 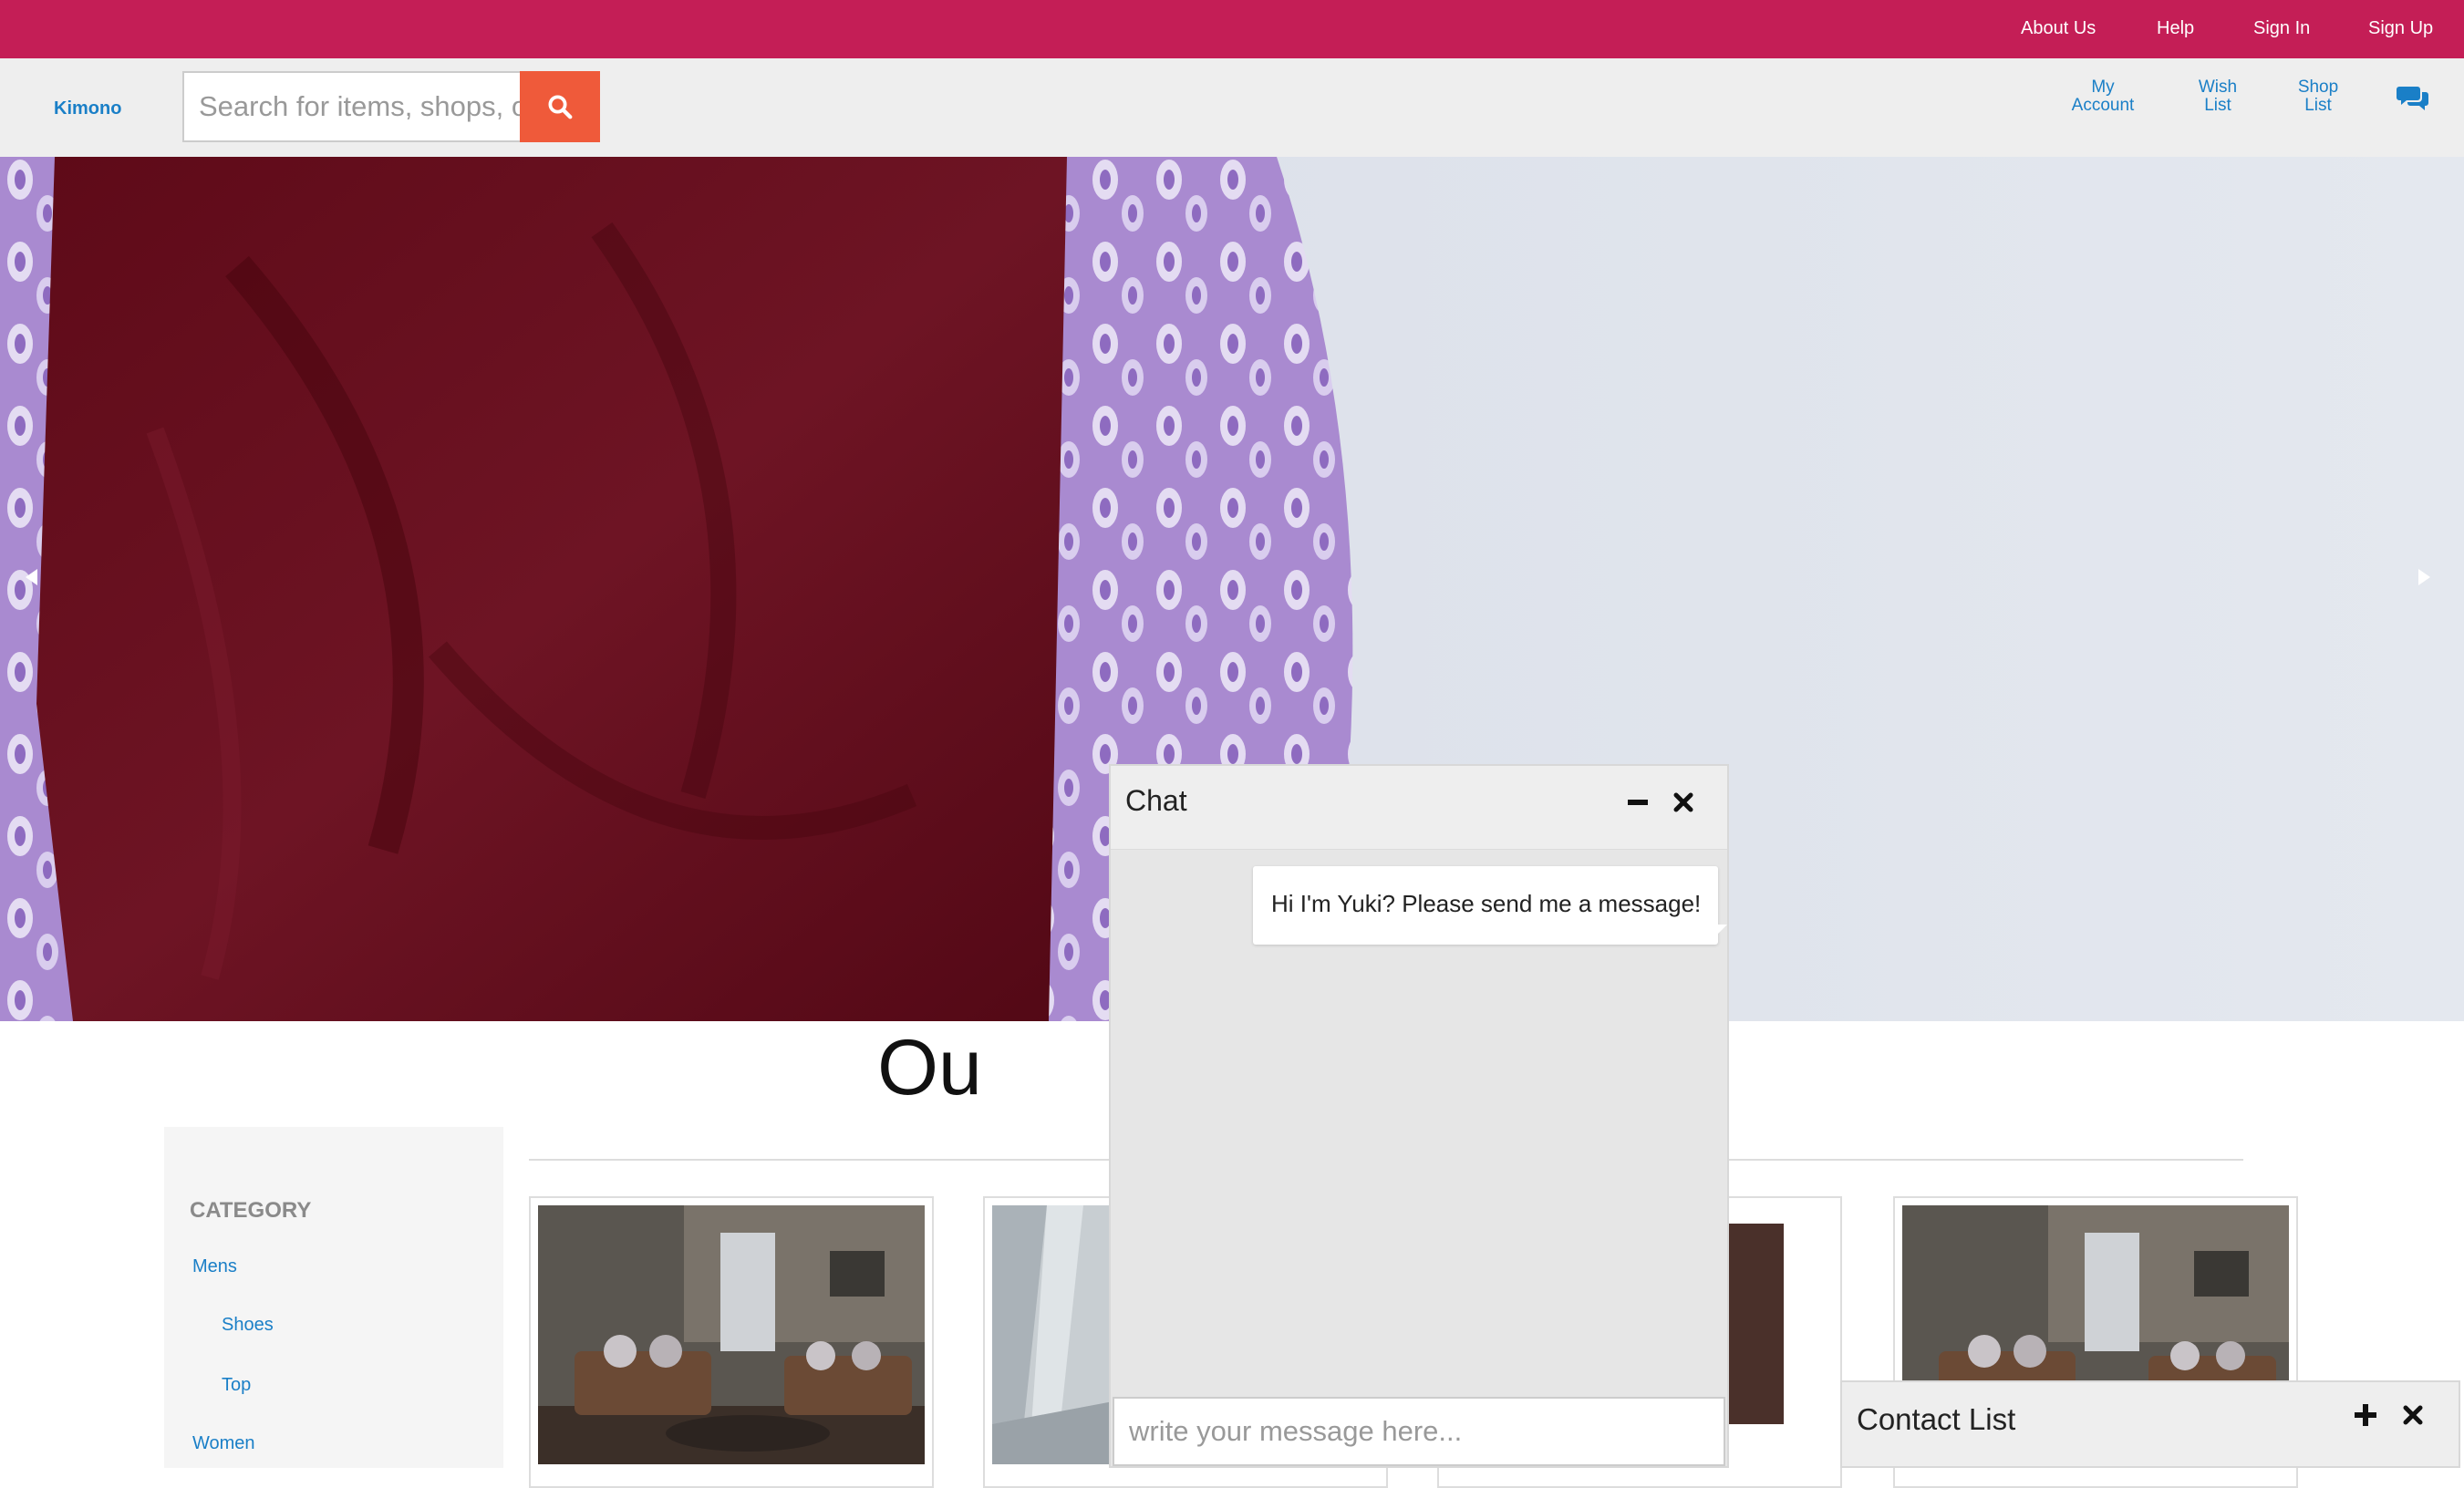 I want to click on minimize-button, so click(x=1638, y=802).